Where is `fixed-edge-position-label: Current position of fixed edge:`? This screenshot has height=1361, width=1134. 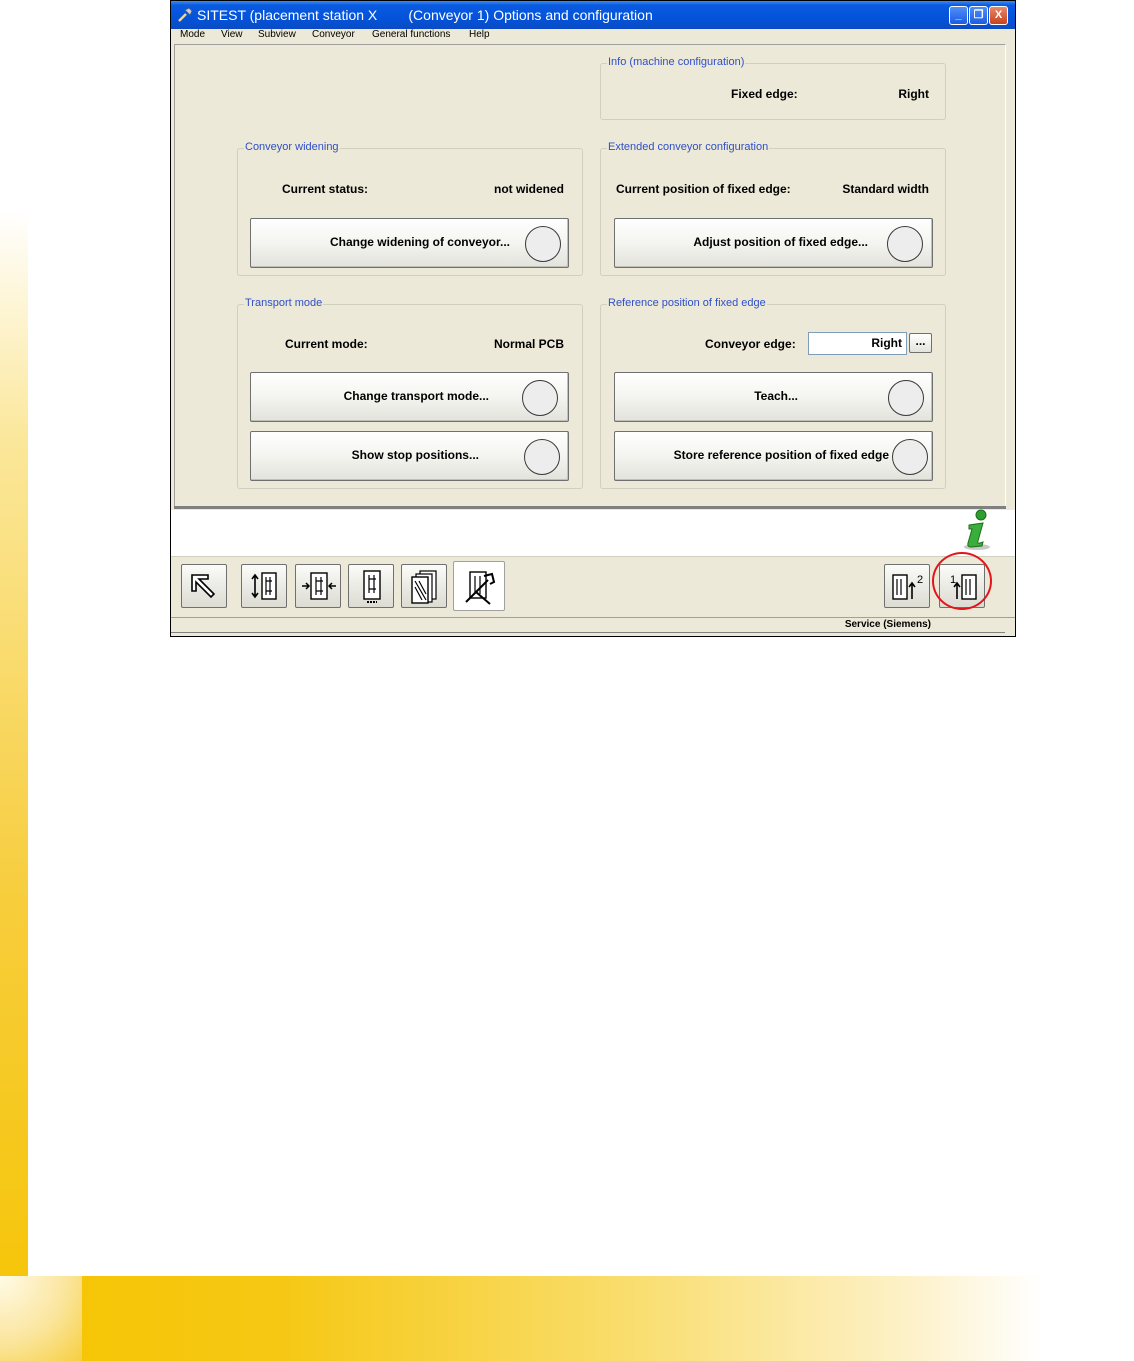
fixed-edge-position-label: Current position of fixed edge: is located at coordinates (703, 189).